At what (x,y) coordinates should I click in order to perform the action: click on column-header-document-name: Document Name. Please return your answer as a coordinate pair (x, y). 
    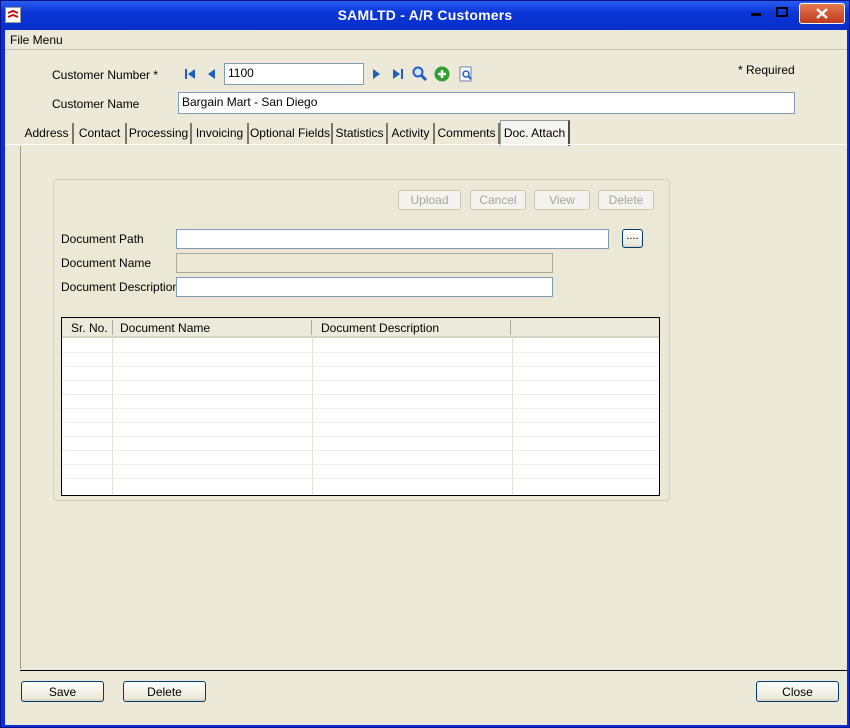
    Looking at the image, I should click on (165, 328).